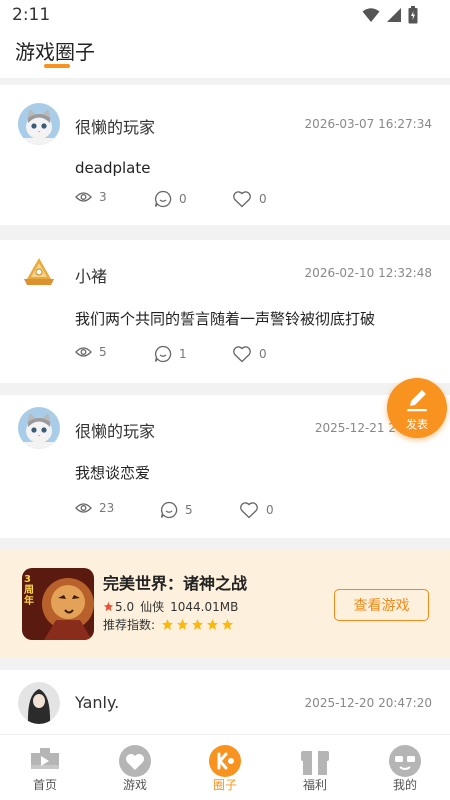 This screenshot has height=800, width=450. What do you see at coordinates (417, 401) in the screenshot?
I see `edit-icon` at bounding box center [417, 401].